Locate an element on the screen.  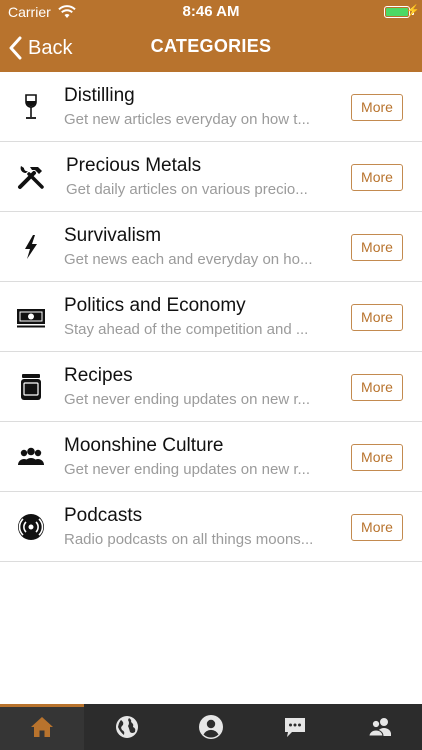
broadcast-icon is located at coordinates (31, 527).